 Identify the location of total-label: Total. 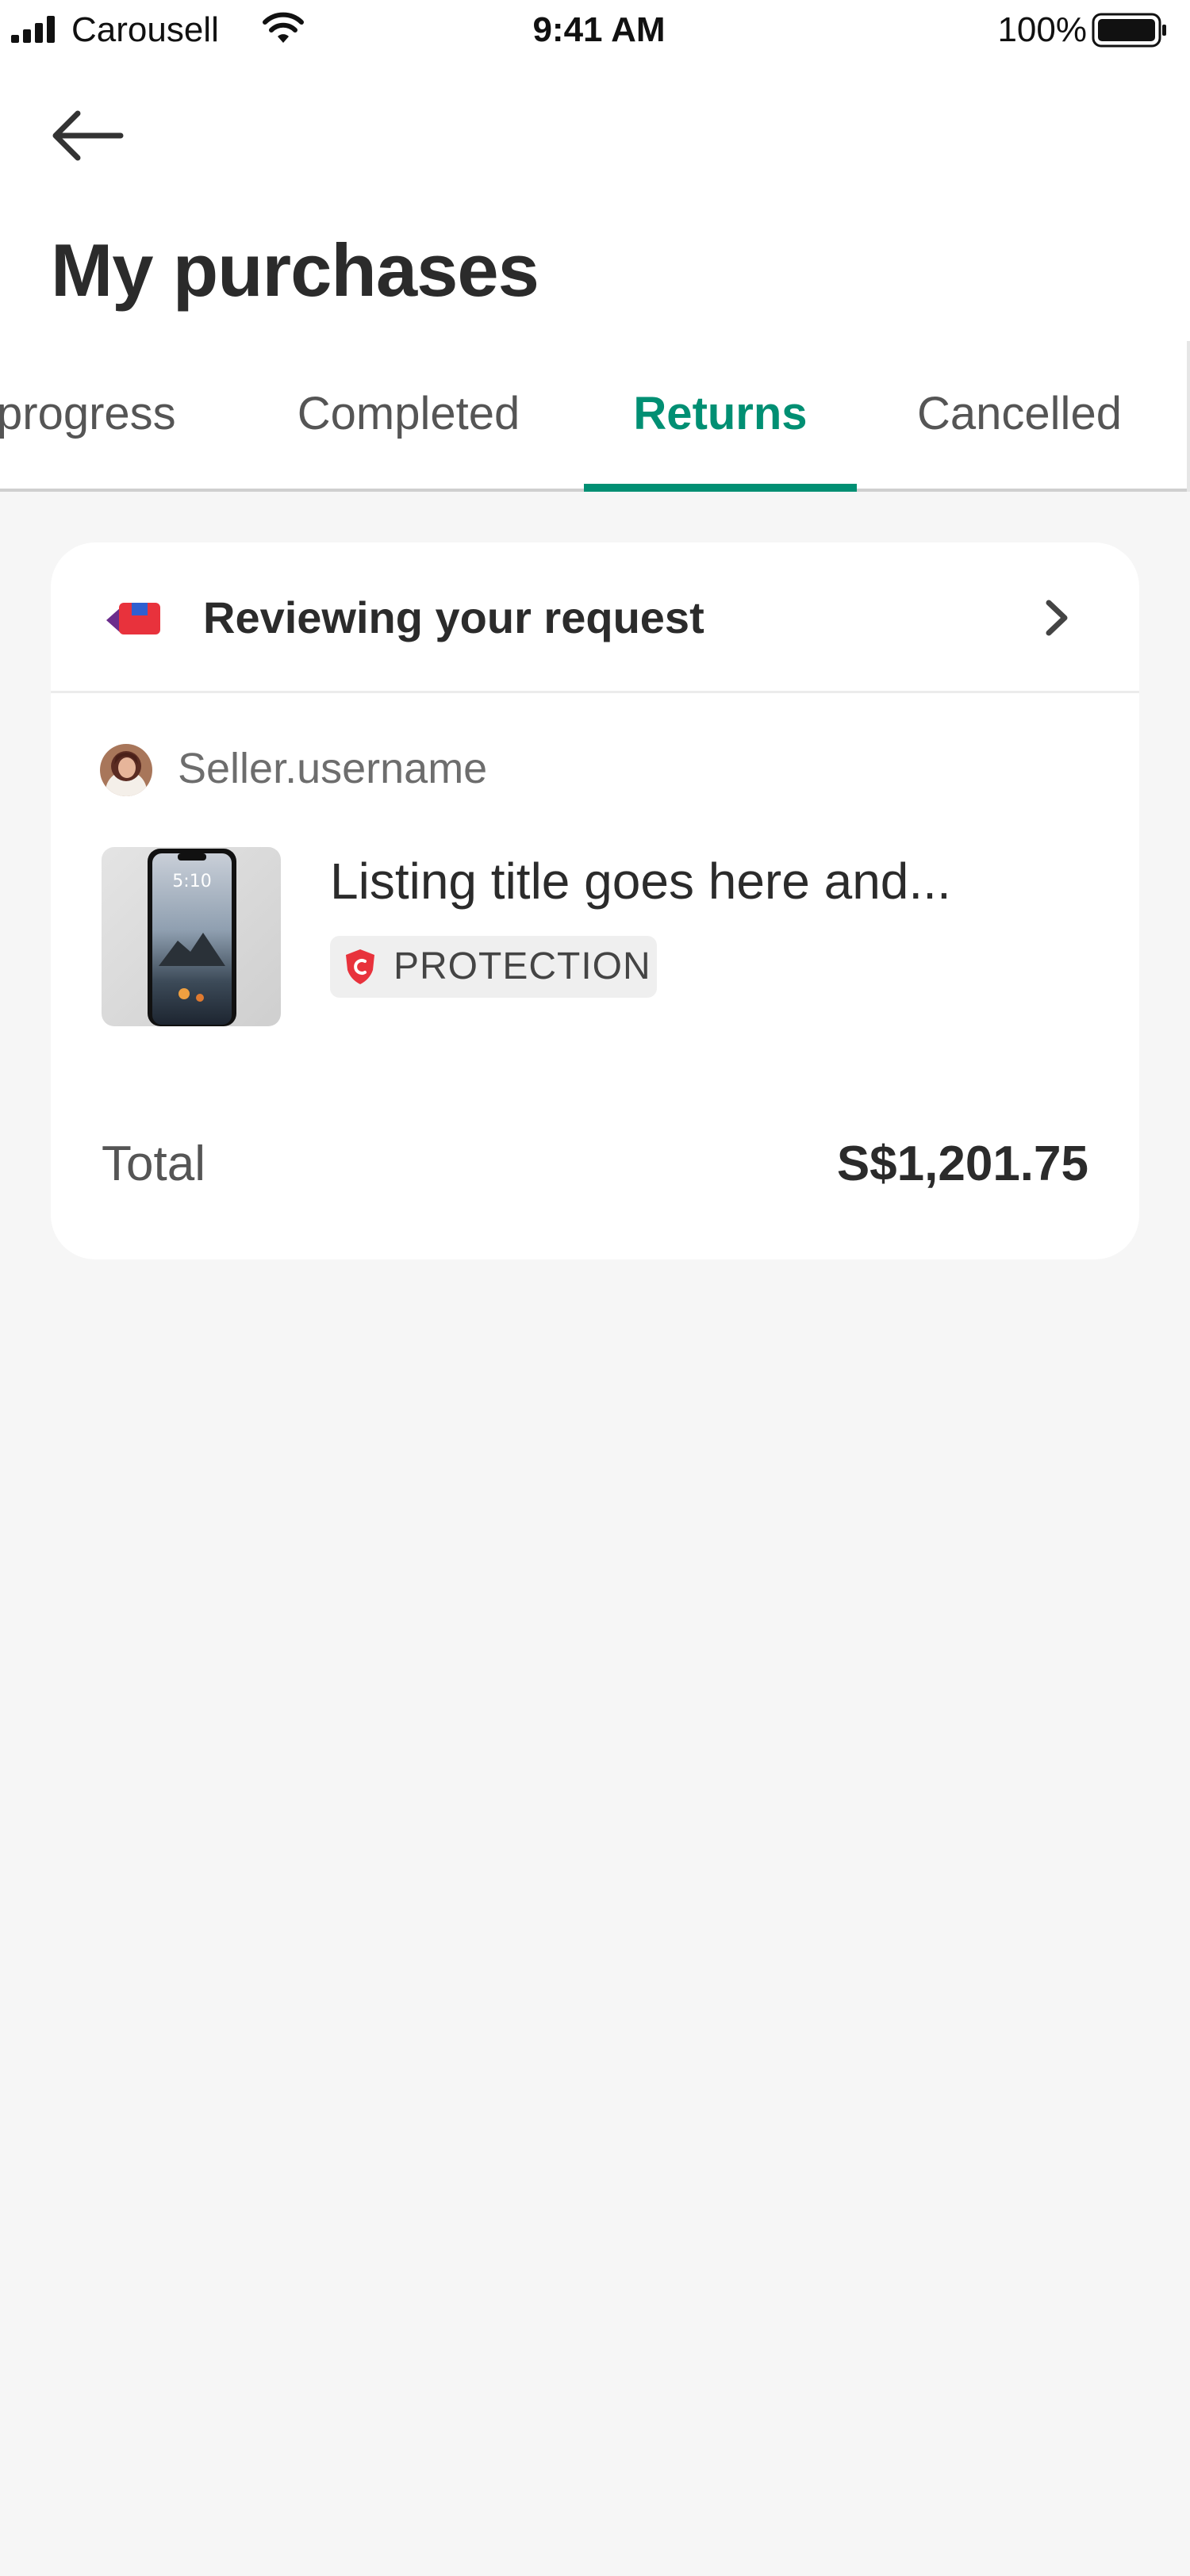
(153, 1164).